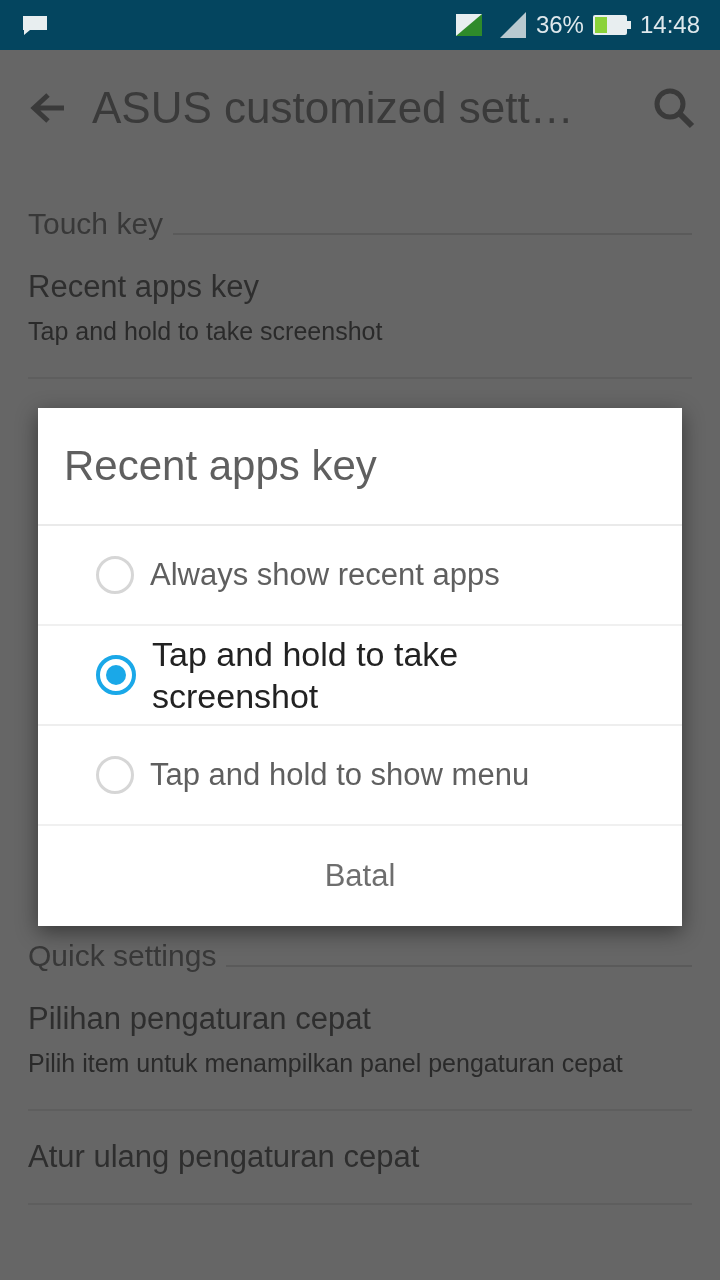  Describe the element at coordinates (360, 676) in the screenshot. I see `radio-option: Tap and hold to take screenshot` at that location.